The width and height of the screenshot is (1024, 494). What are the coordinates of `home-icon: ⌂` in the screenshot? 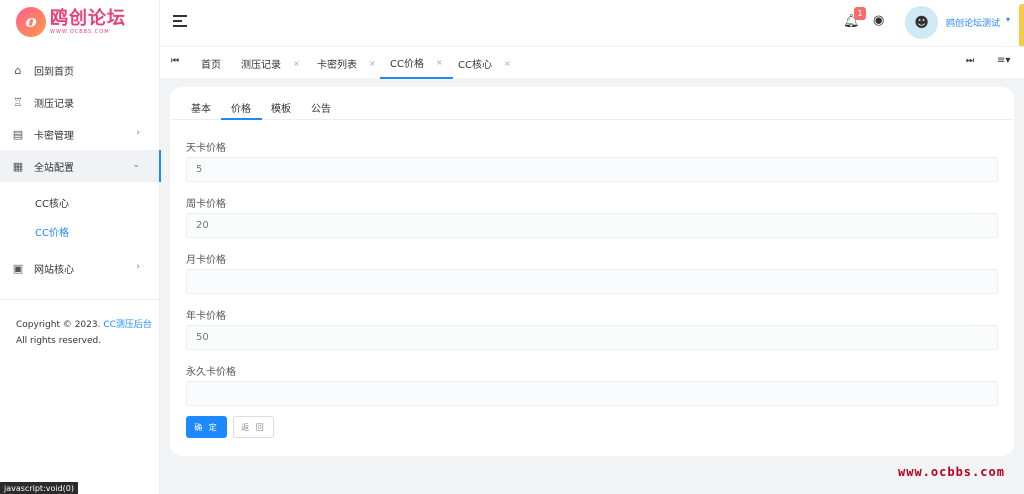 It's located at (18, 70).